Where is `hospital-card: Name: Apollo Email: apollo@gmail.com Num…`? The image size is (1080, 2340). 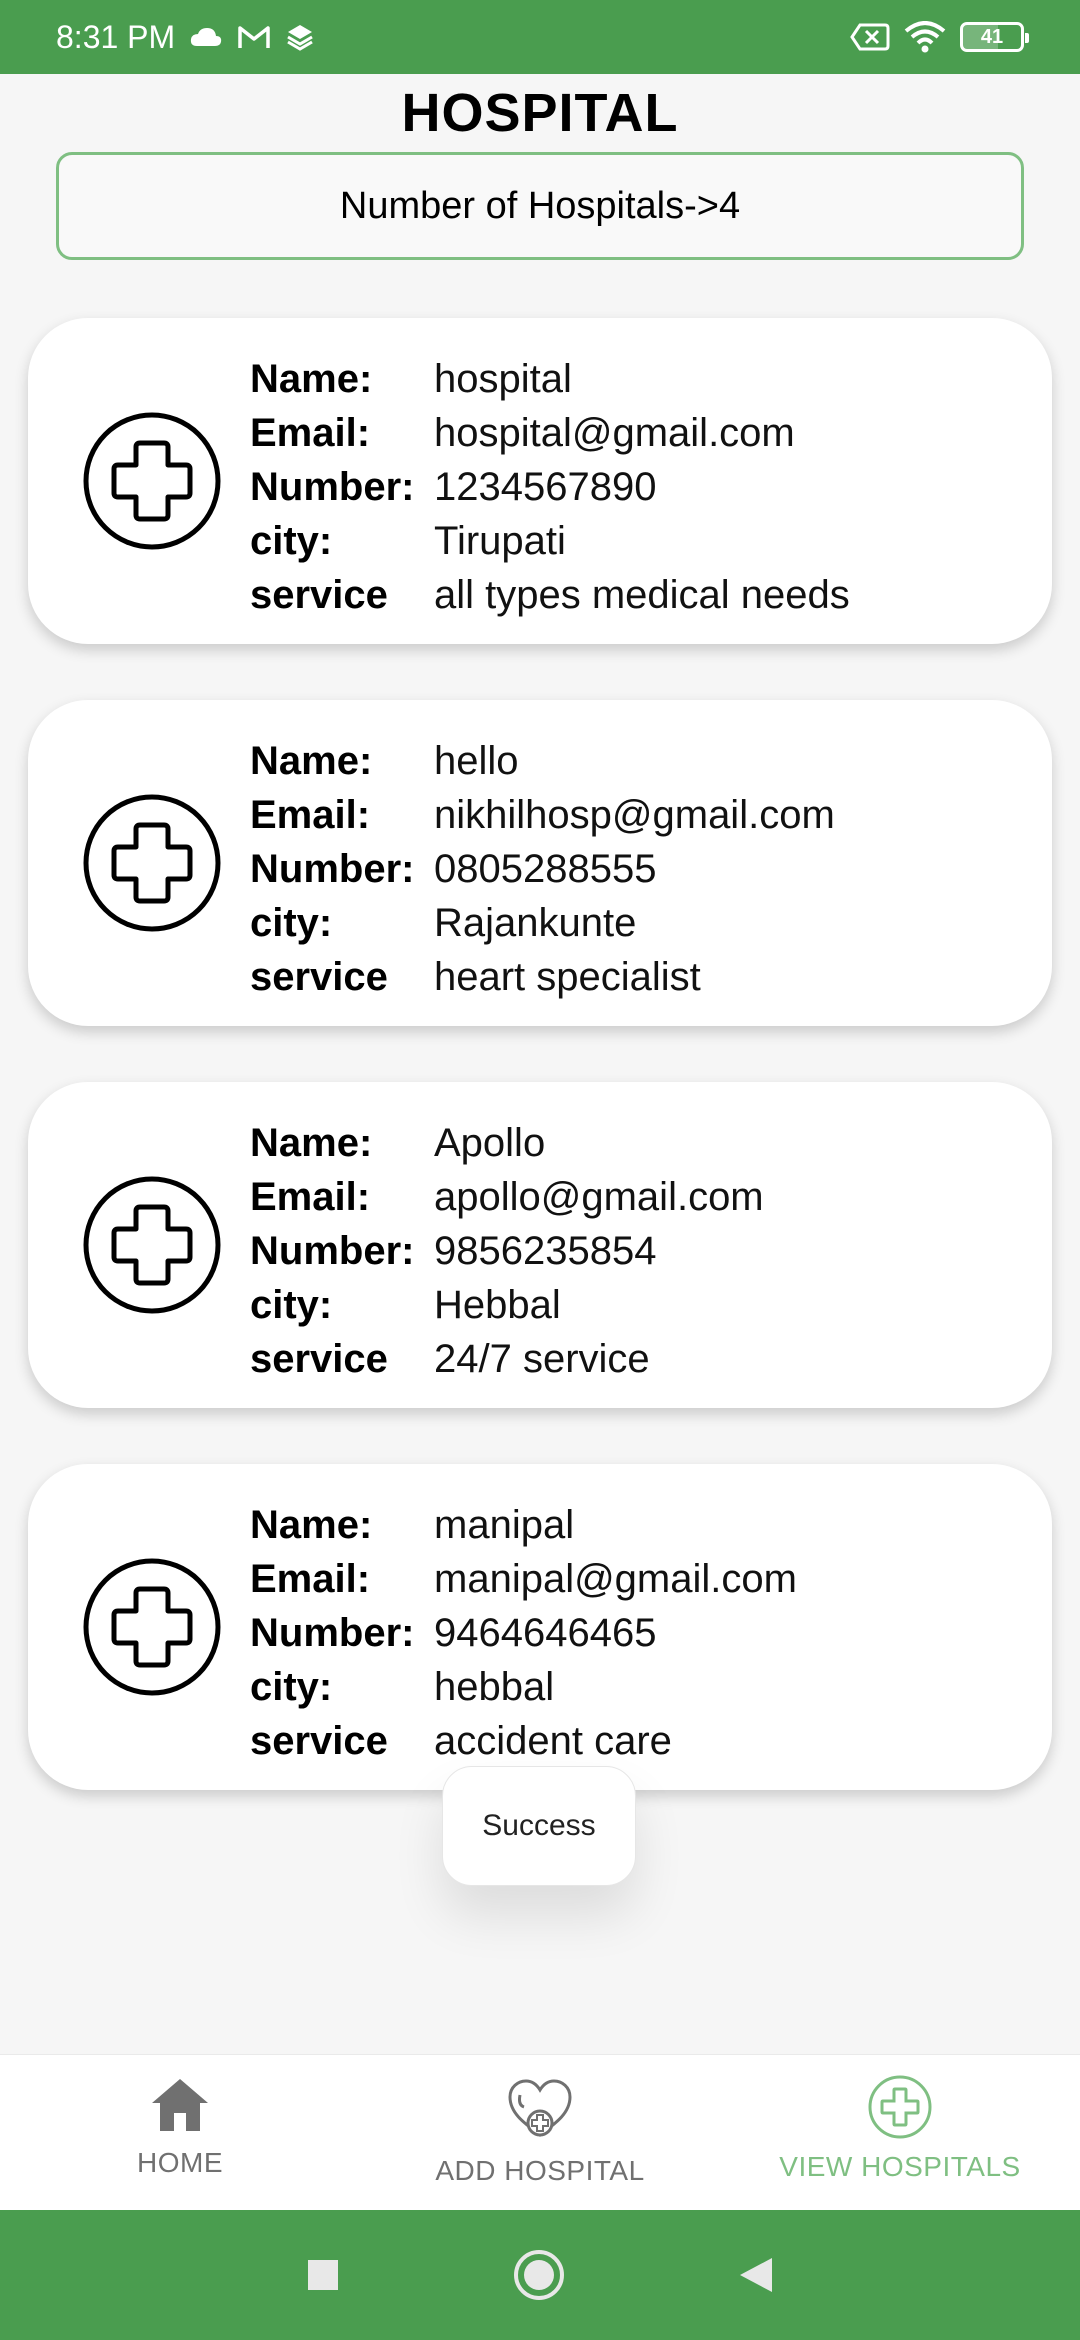 hospital-card: Name: Apollo Email: apollo@gmail.com Num… is located at coordinates (540, 1245).